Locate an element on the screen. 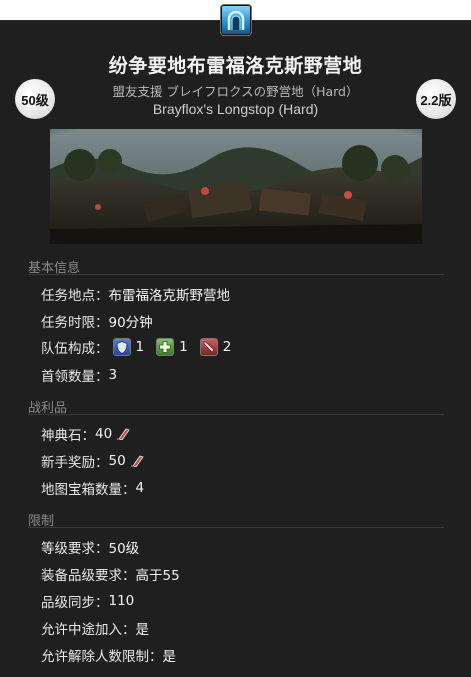  healer-cross-icon is located at coordinates (165, 347).